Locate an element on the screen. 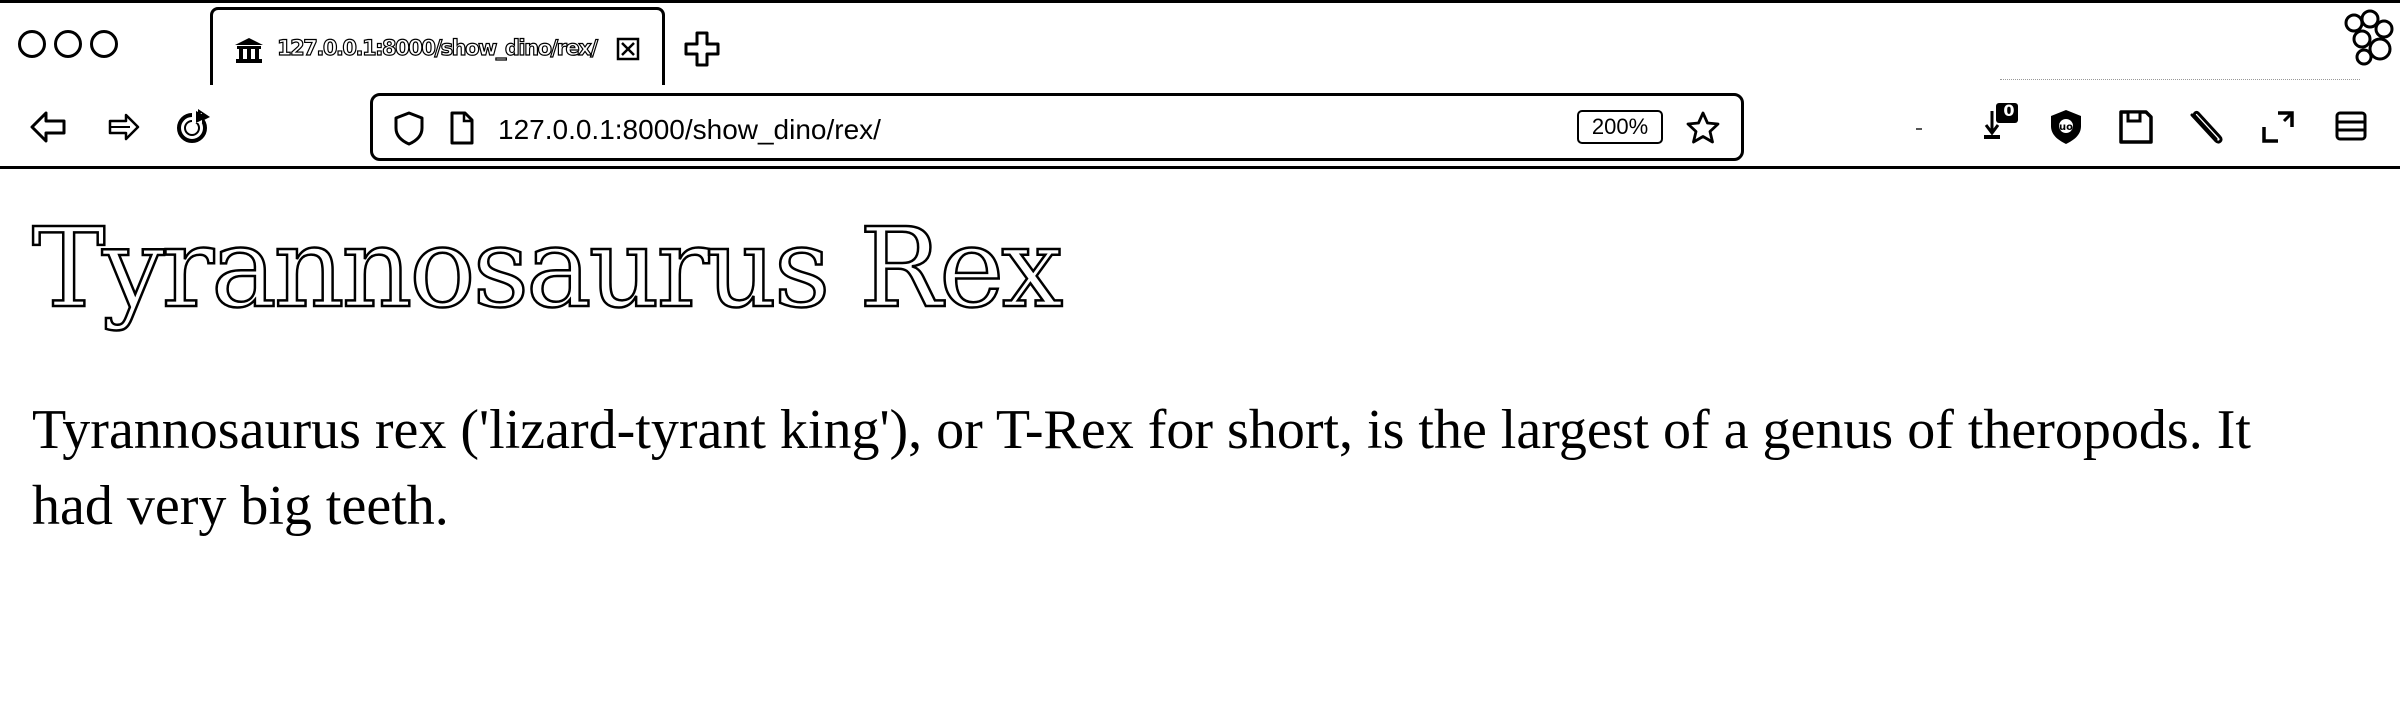  paperclip-icon is located at coordinates (2206, 127).